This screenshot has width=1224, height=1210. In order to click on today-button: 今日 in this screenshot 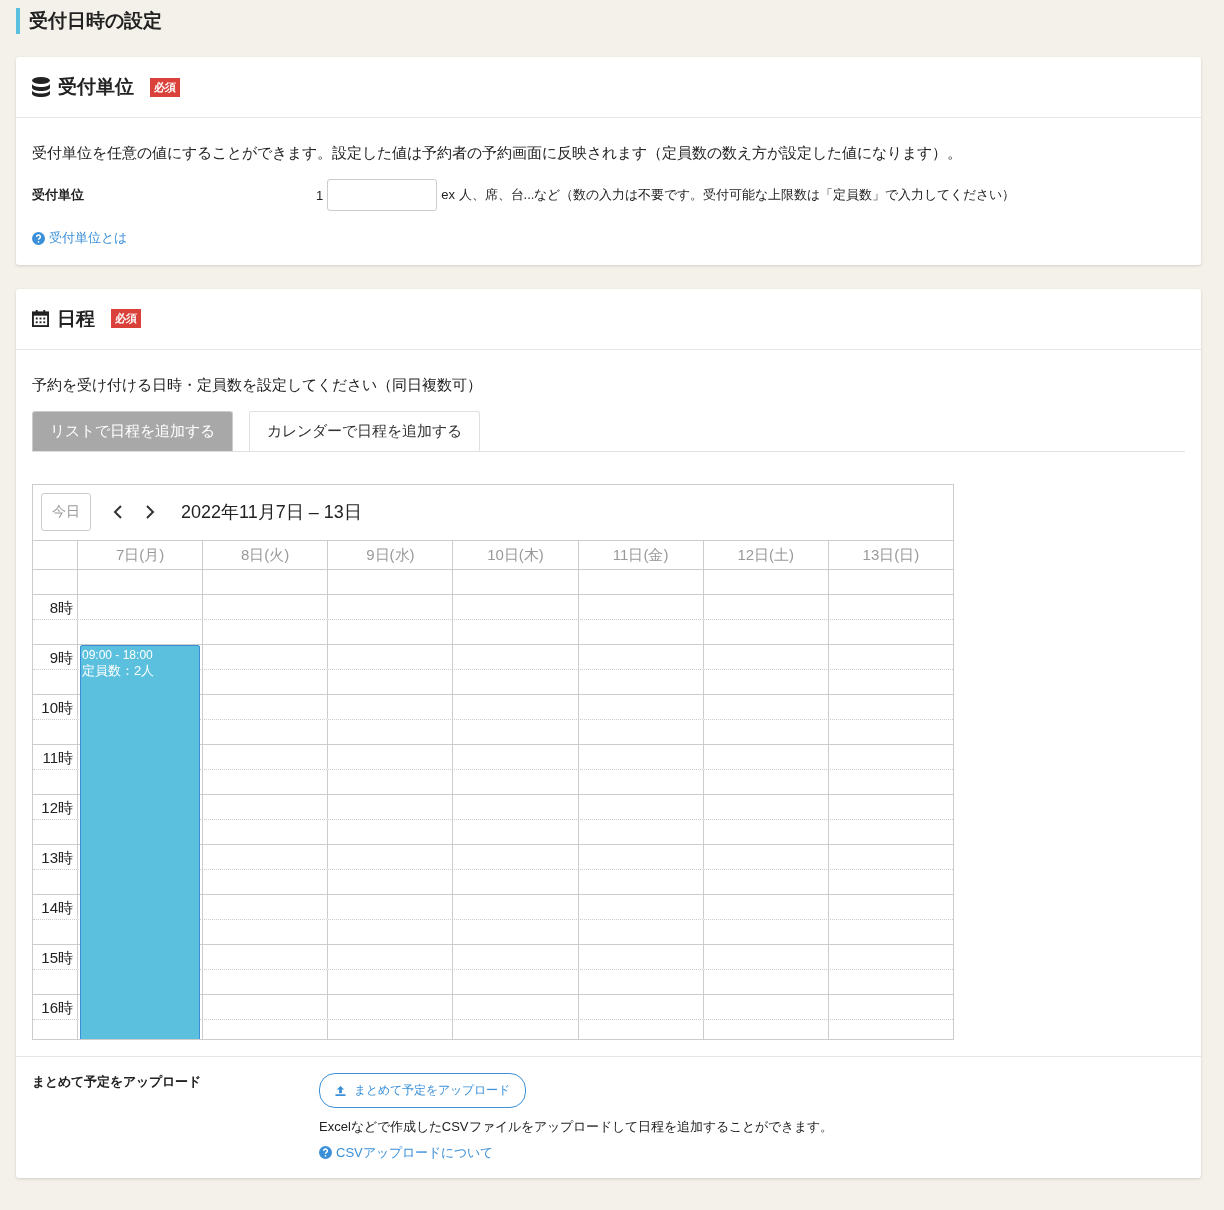, I will do `click(66, 512)`.